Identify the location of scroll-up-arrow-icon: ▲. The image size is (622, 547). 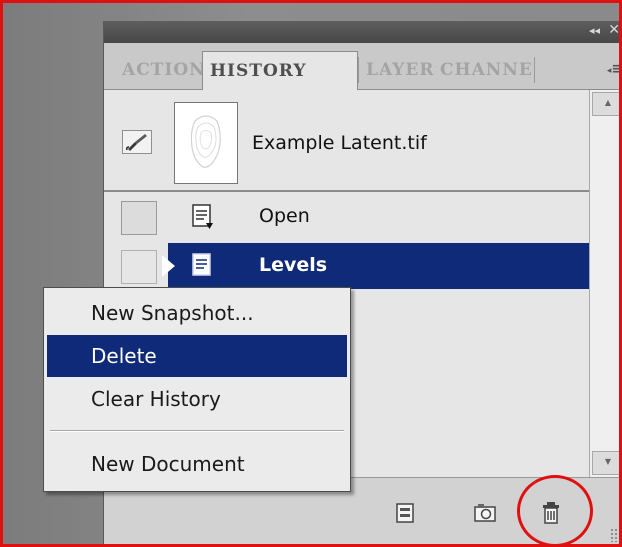
(607, 104).